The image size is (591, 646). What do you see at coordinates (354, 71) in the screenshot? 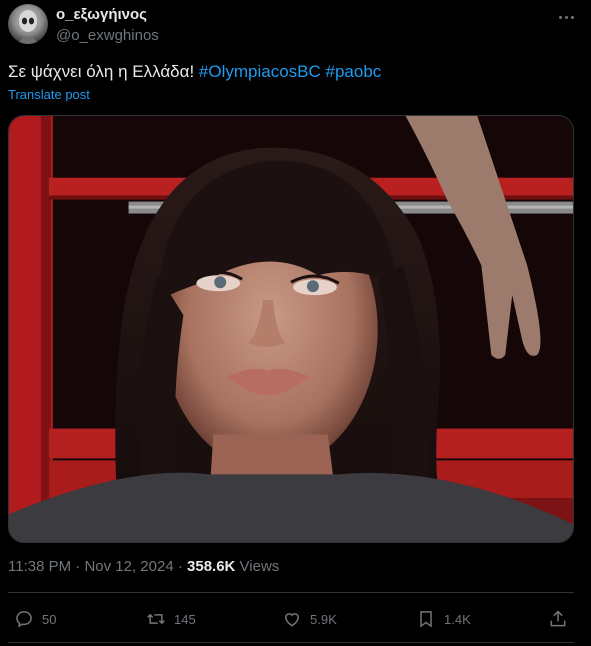
I see `hashtag-paobc: #paobc` at bounding box center [354, 71].